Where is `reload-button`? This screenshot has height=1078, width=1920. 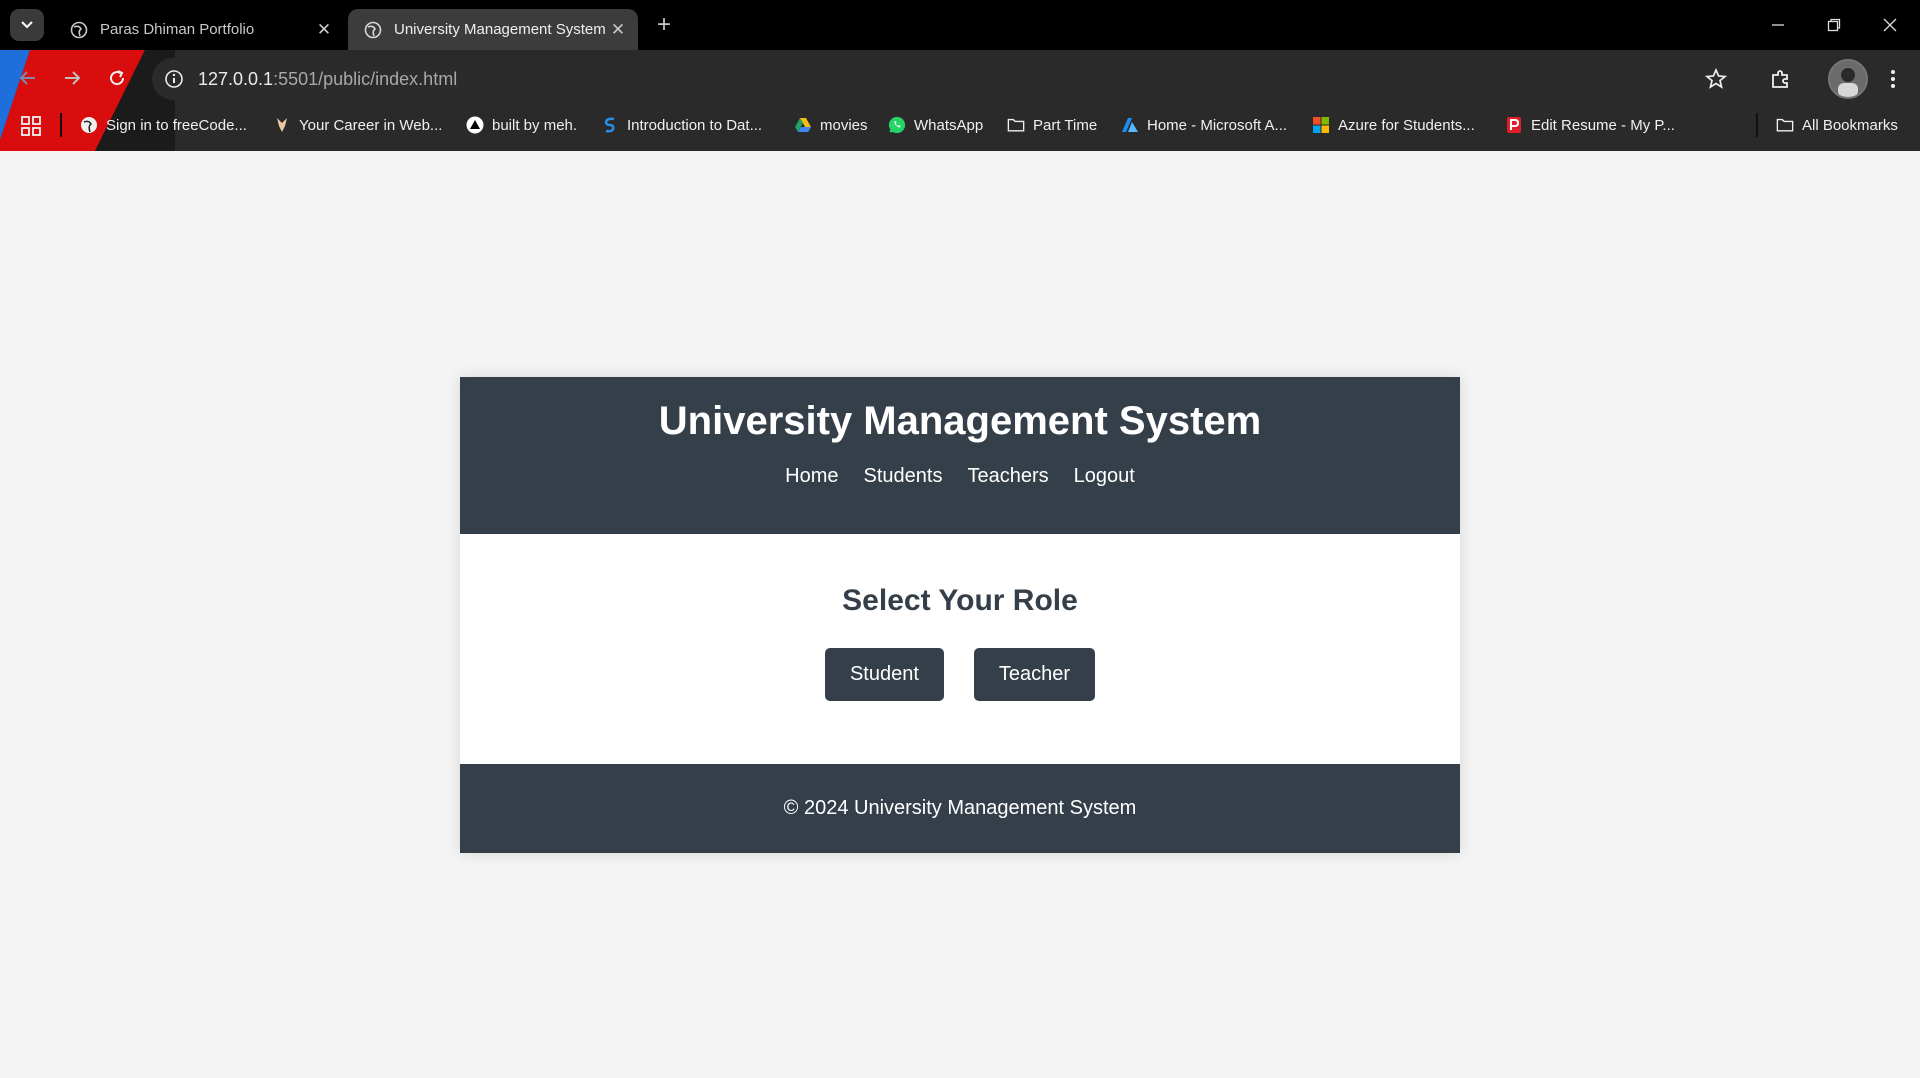
reload-button is located at coordinates (117, 78).